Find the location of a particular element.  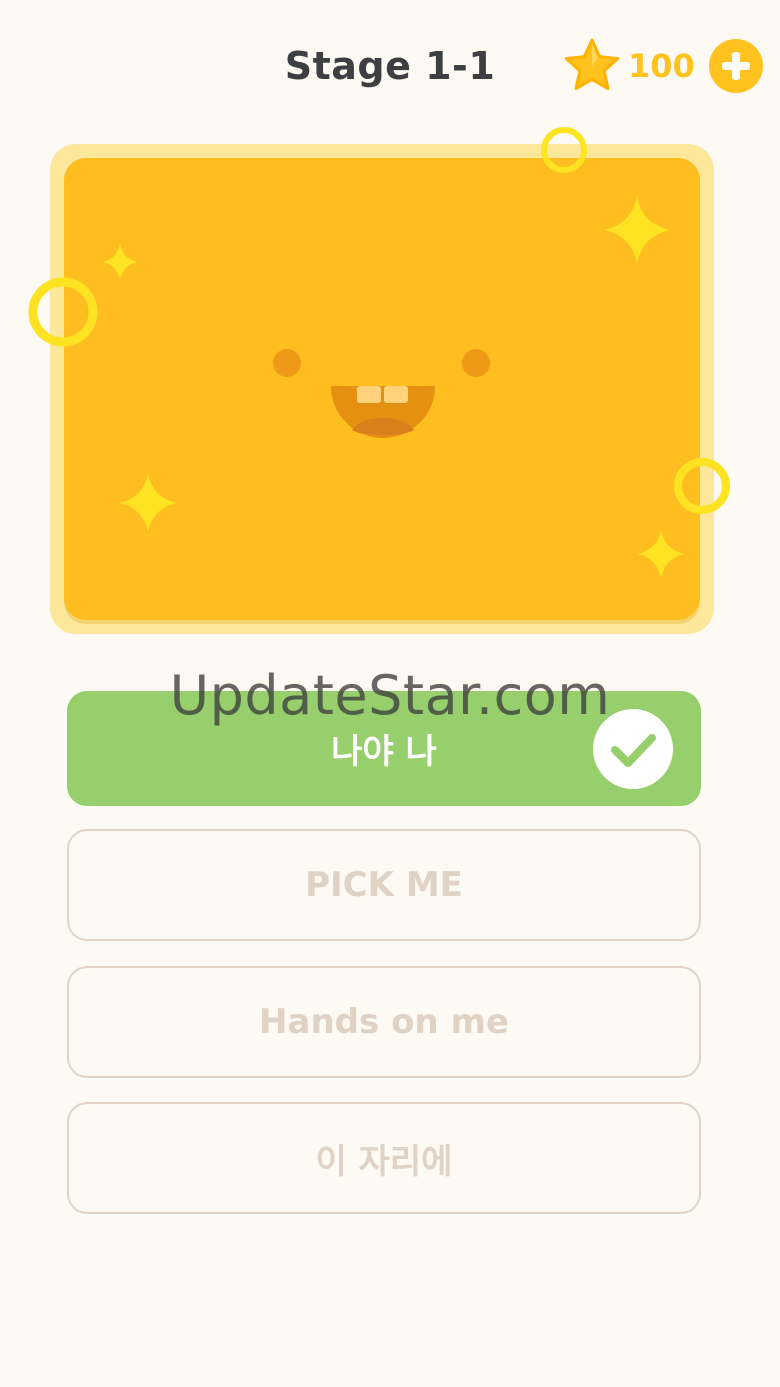

answer-option-2: PICK ME is located at coordinates (384, 885).